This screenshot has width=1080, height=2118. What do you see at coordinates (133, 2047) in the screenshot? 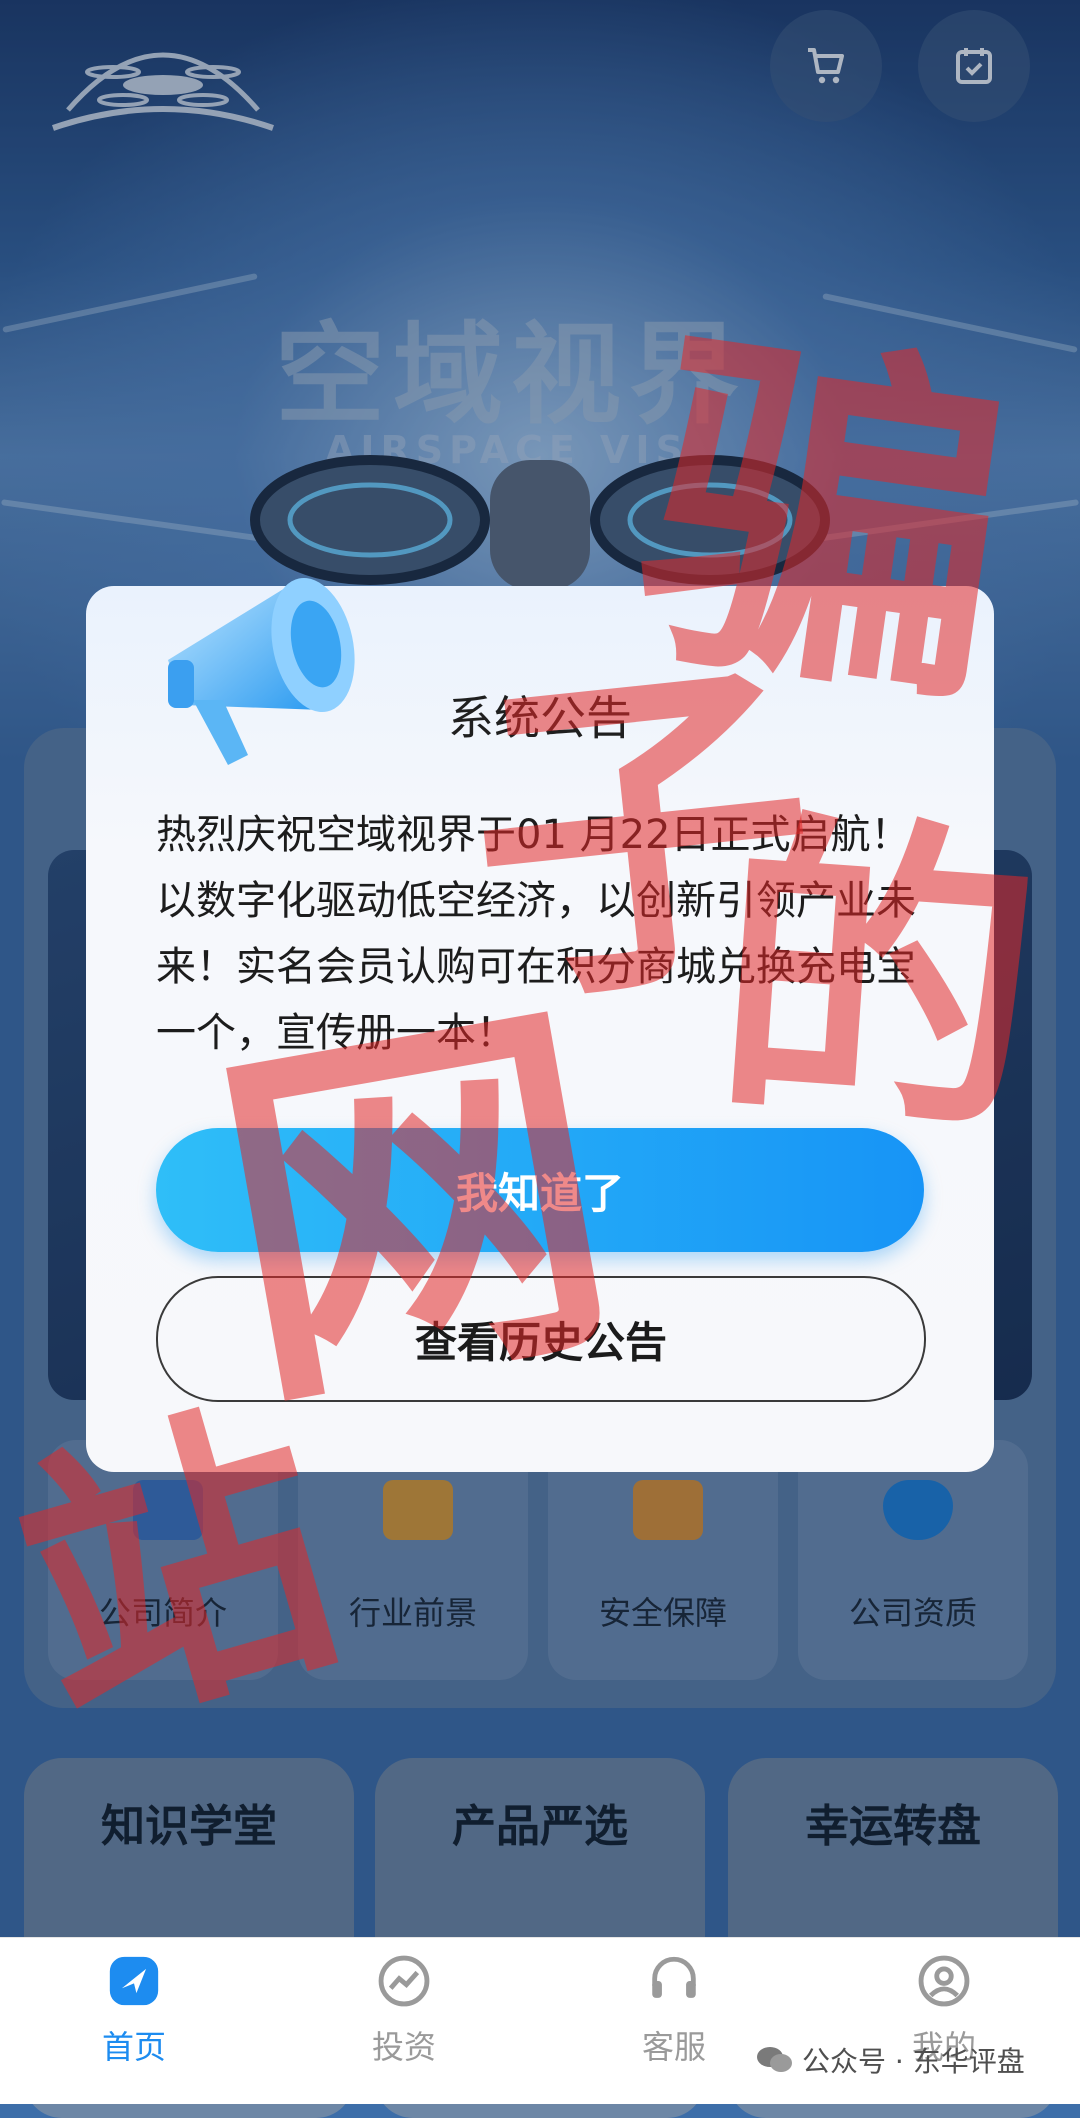
I see `tab-label: 首页` at bounding box center [133, 2047].